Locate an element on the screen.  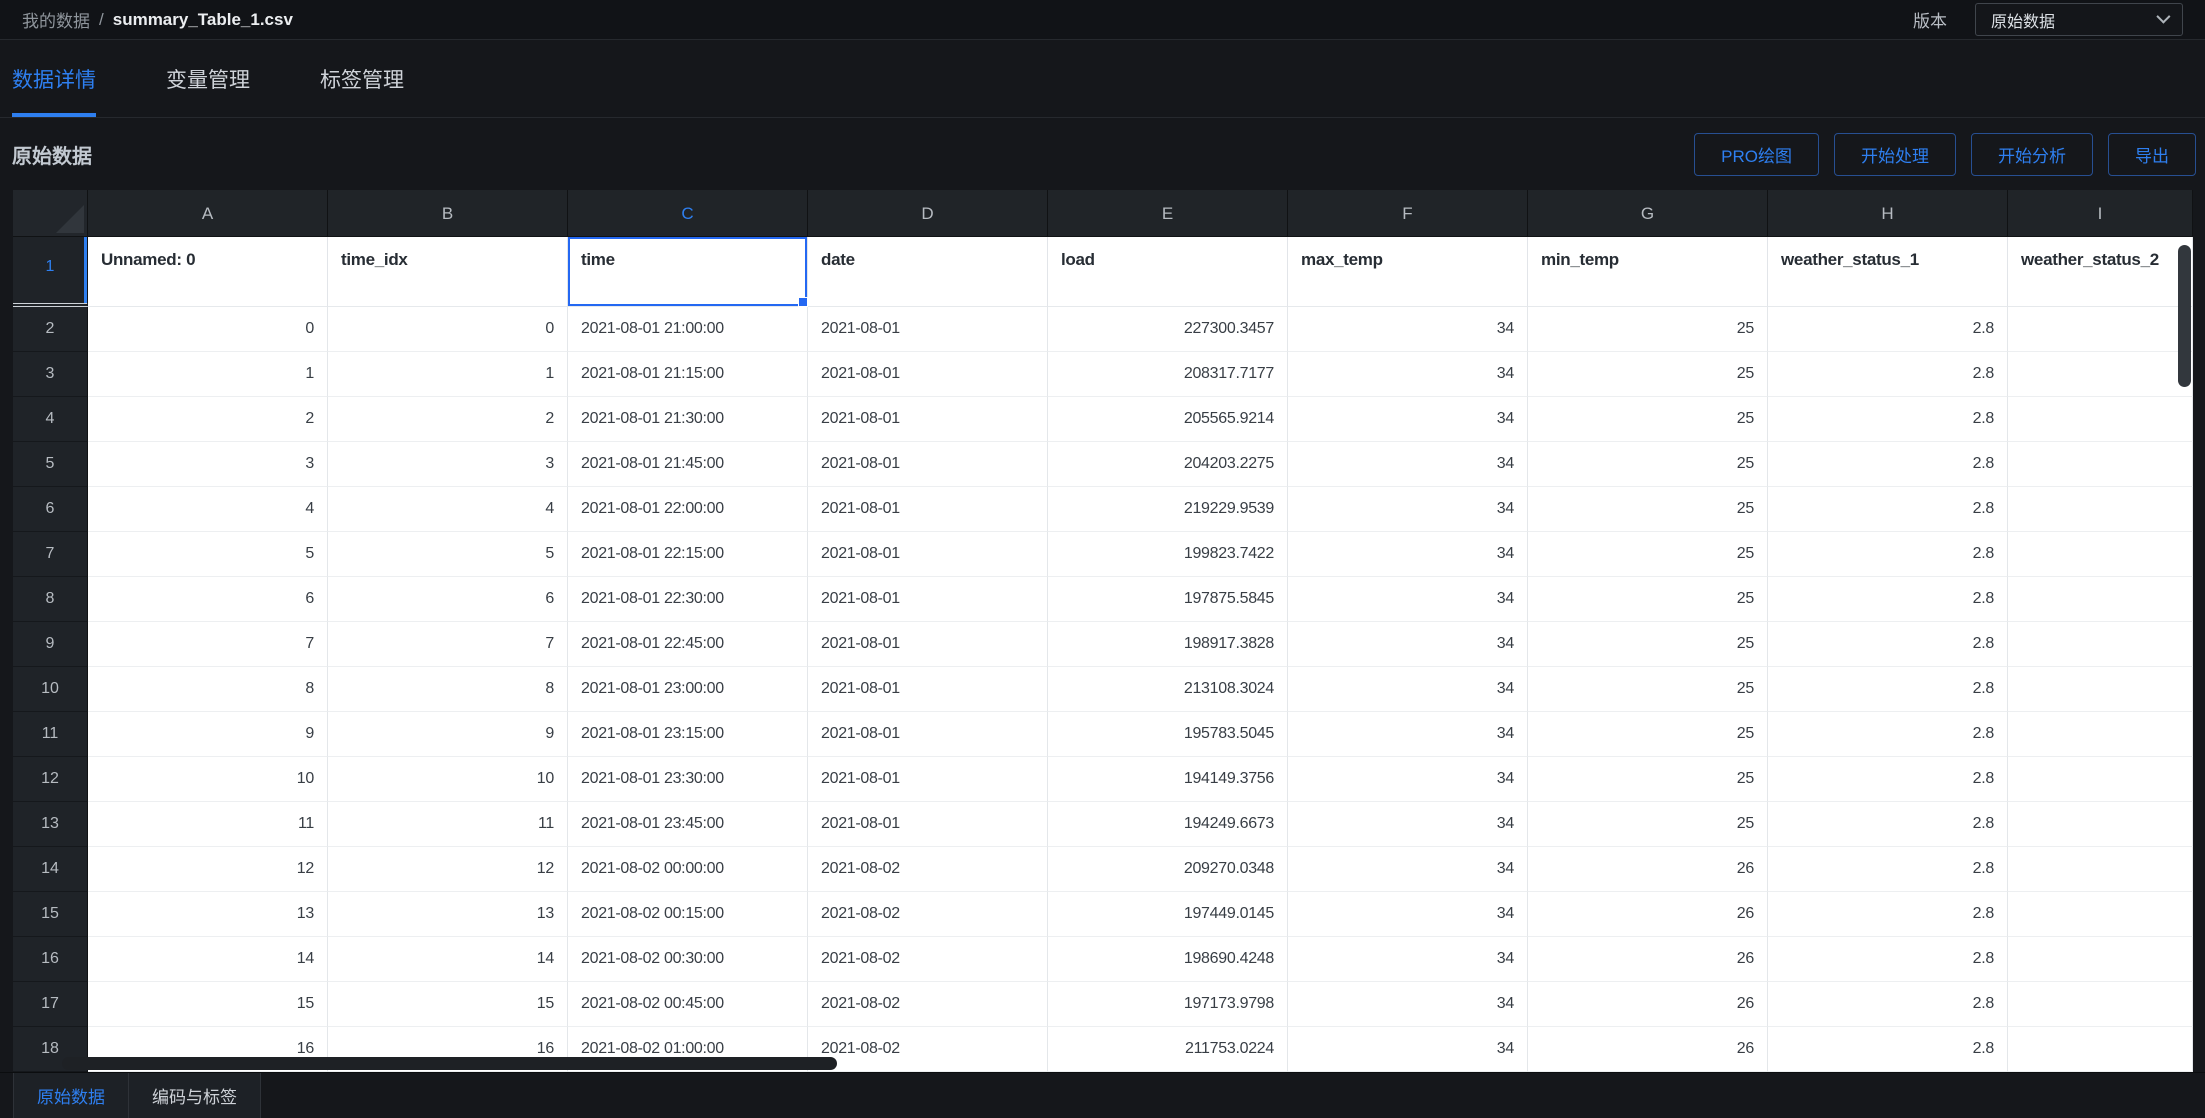
cell-C10: 2021-08-01 23:00:00 is located at coordinates (688, 689).